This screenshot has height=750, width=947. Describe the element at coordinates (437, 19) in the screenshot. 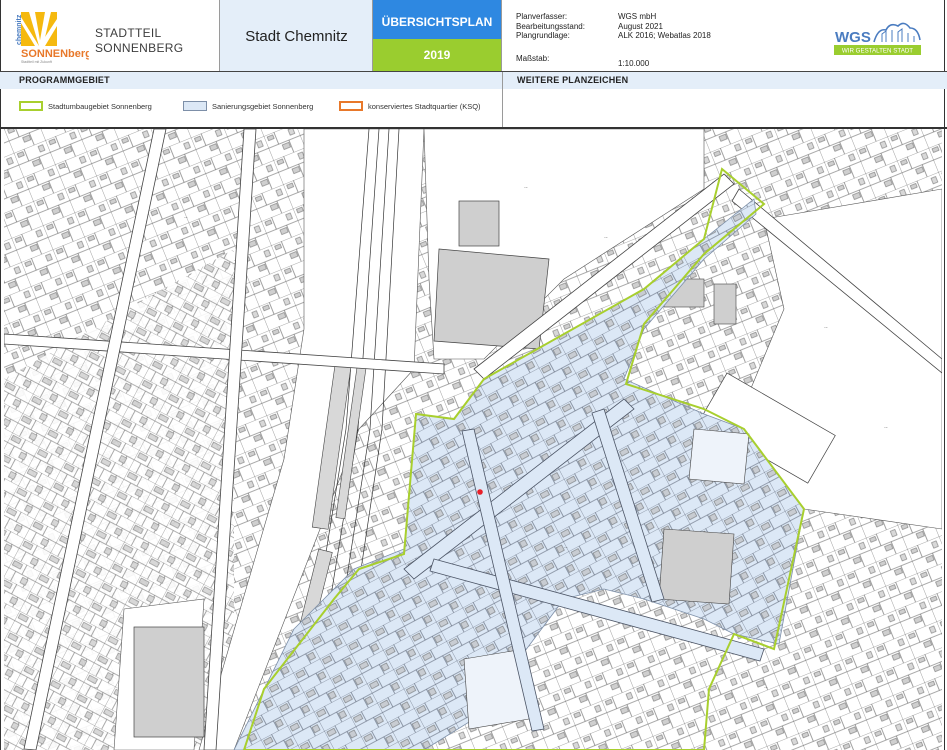

I see `plan-title: ÜBERSICHTSPLAN` at that location.